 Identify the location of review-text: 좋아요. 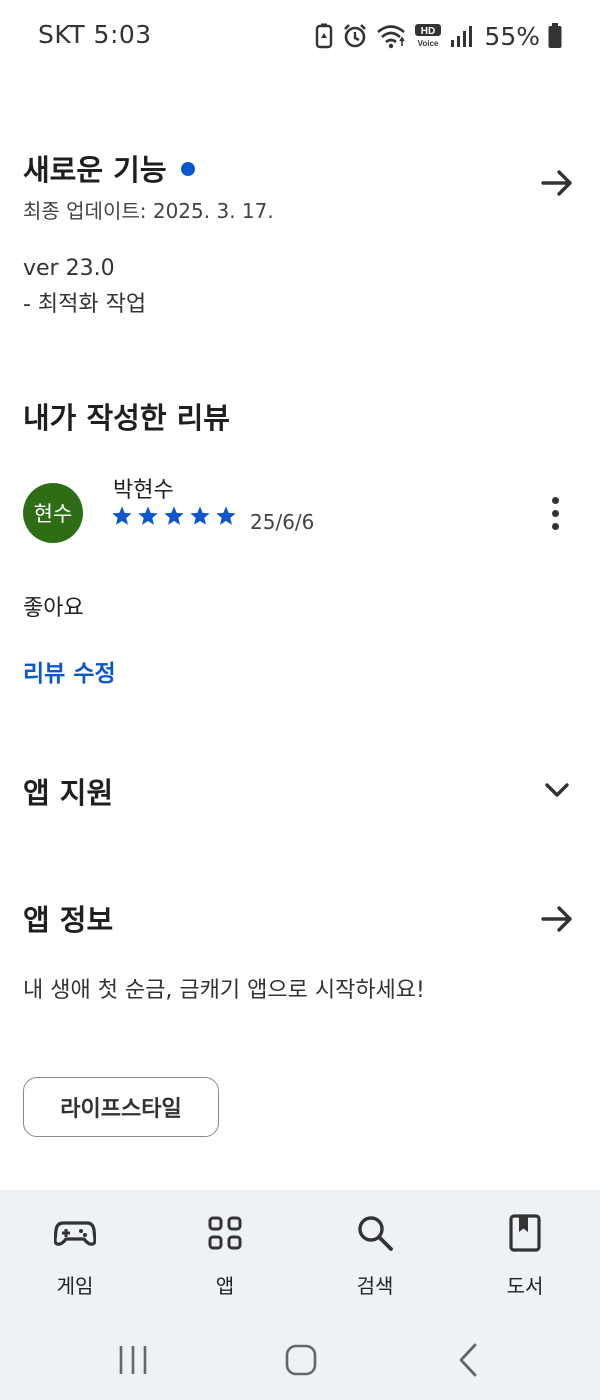
(53, 608).